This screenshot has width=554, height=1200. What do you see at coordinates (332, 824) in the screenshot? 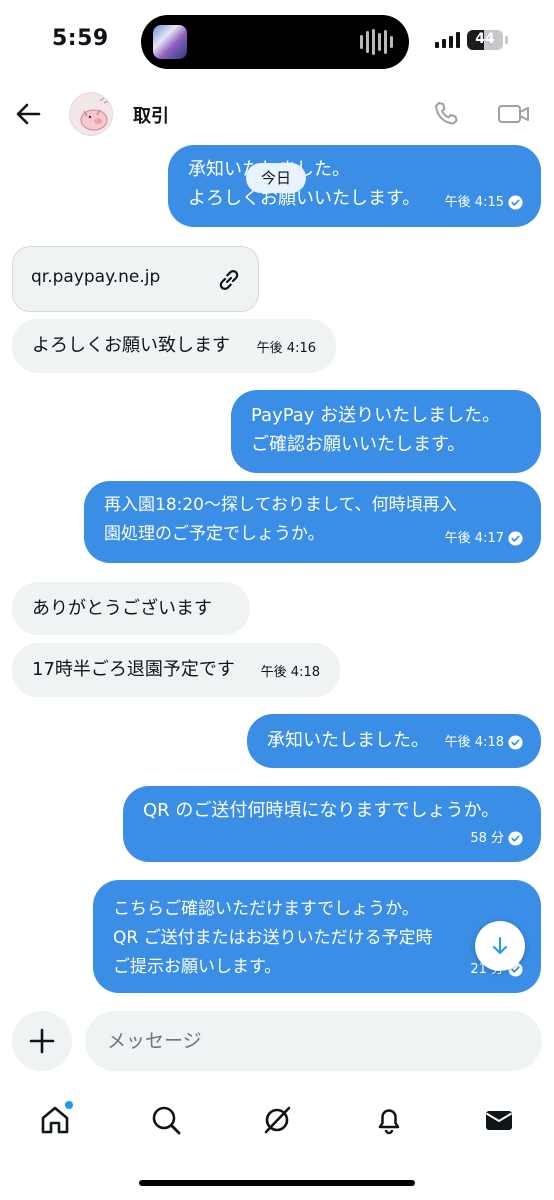
I see `message-bubble-outgoing: QR のご送付何時頃になりますでしょうか。 58 分` at bounding box center [332, 824].